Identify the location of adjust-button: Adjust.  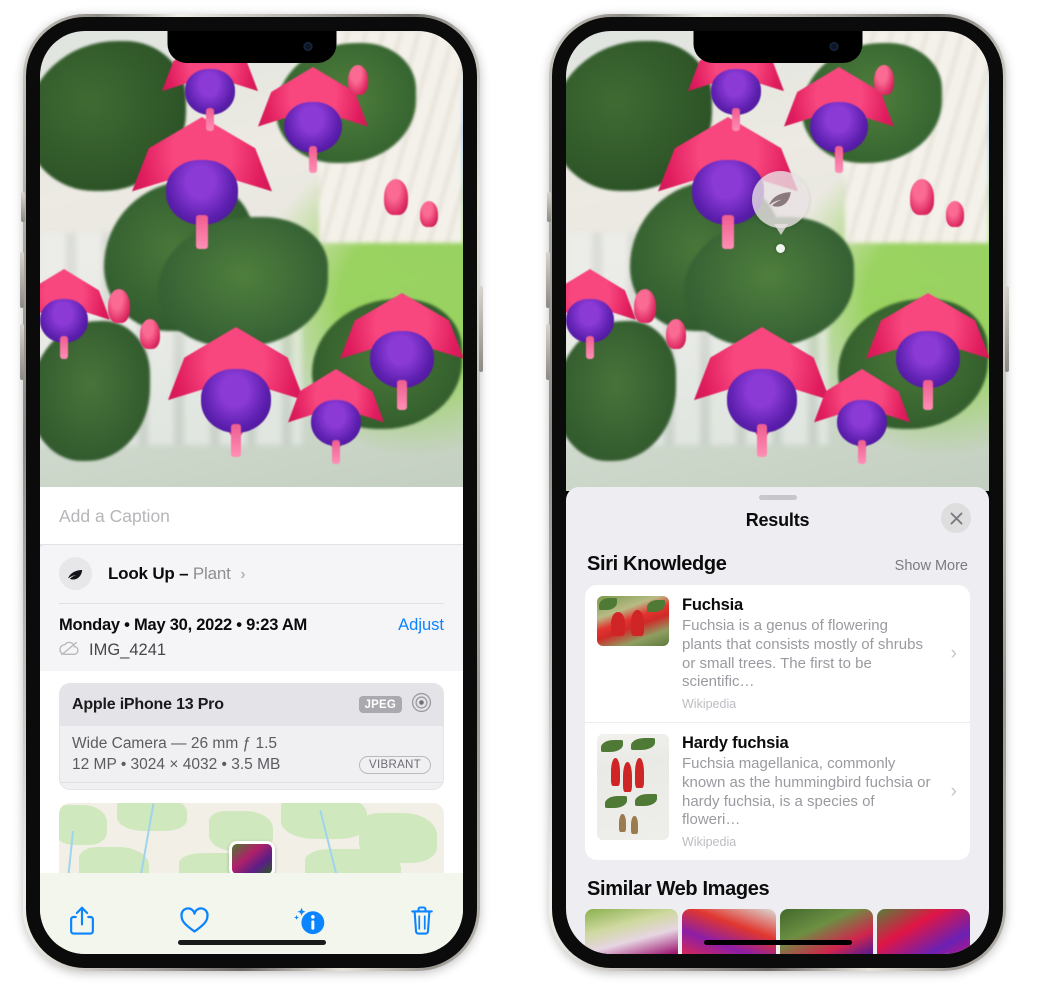
(421, 625).